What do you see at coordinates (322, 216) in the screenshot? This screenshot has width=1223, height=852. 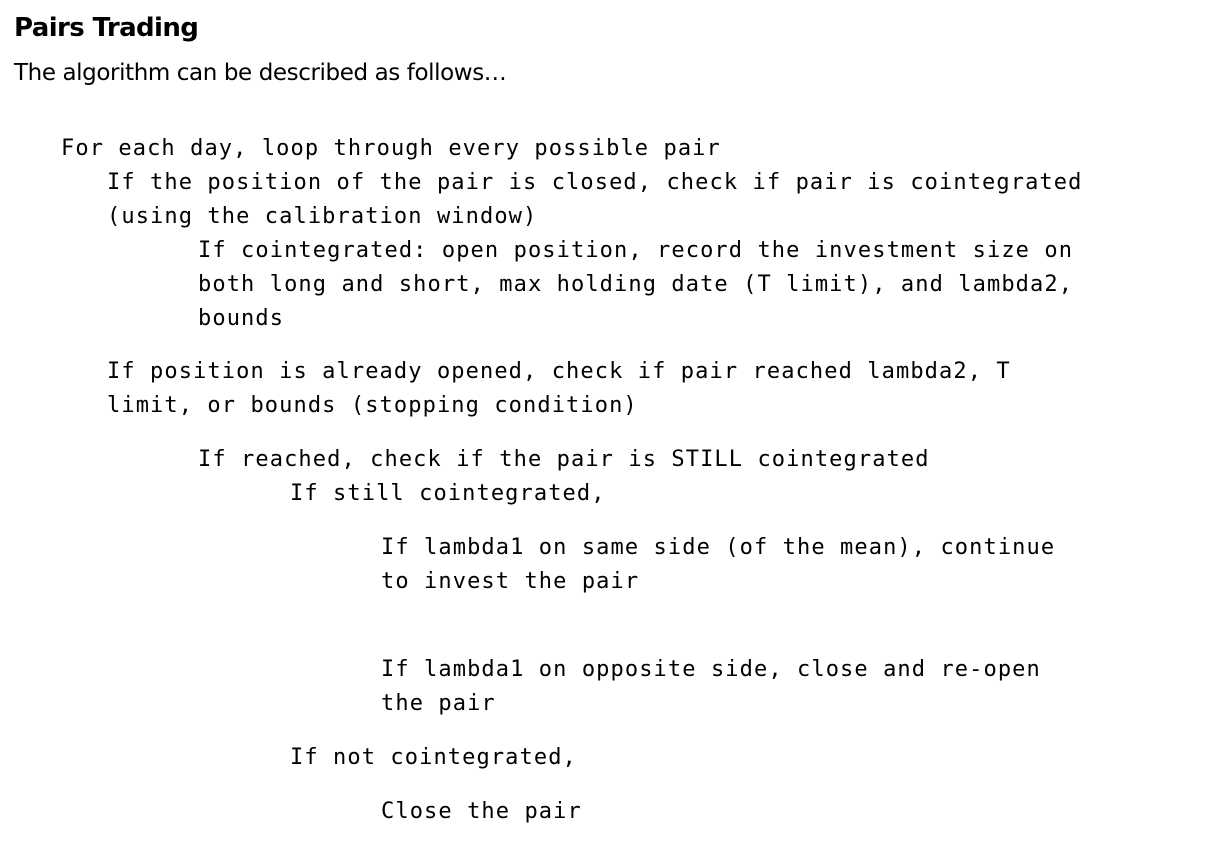 I see `algorithm-line-closed-check-cont: (using the calibration window)` at bounding box center [322, 216].